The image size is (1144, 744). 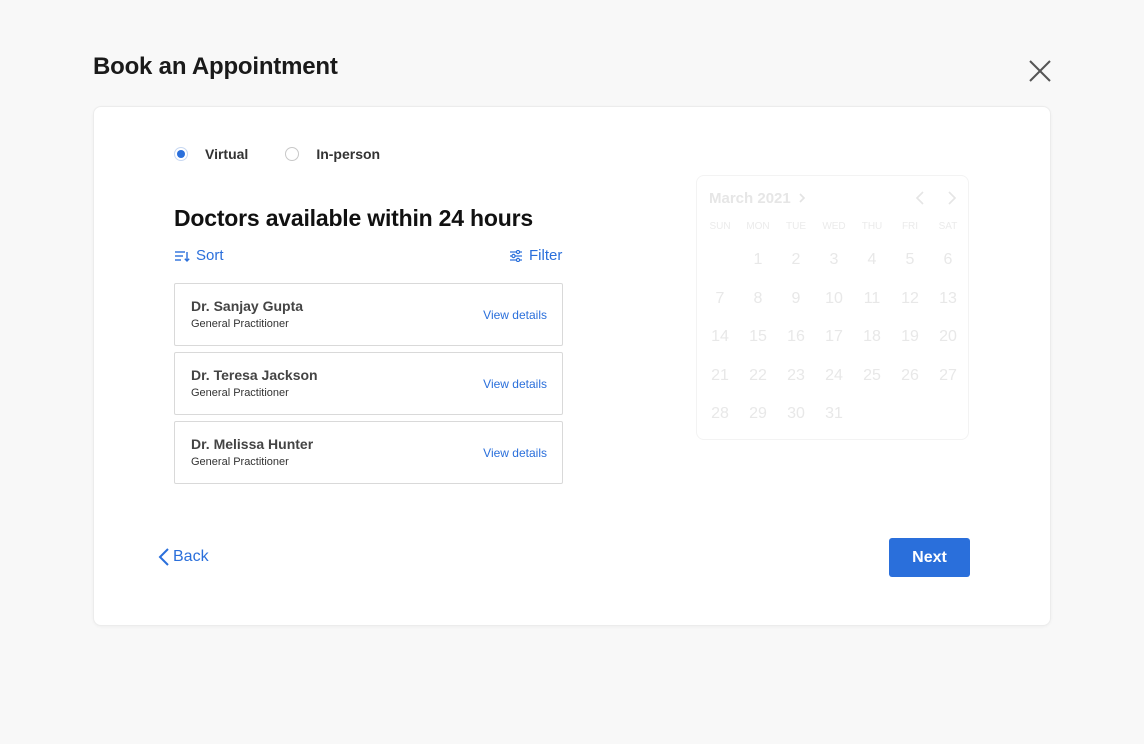 I want to click on calendar-day: 14, so click(x=720, y=346).